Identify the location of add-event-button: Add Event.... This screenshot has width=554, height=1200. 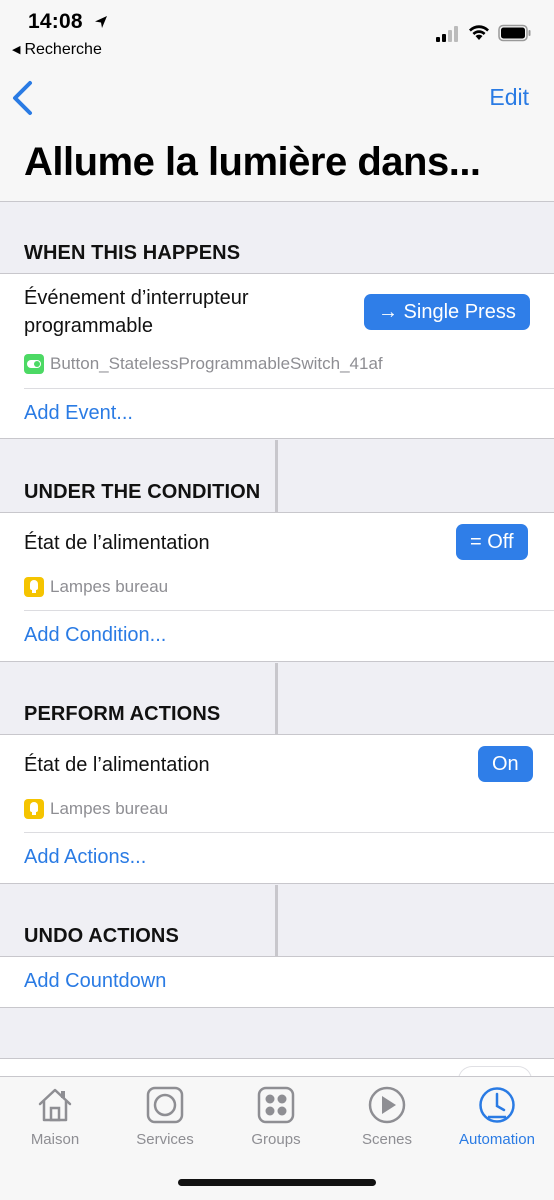
(78, 413).